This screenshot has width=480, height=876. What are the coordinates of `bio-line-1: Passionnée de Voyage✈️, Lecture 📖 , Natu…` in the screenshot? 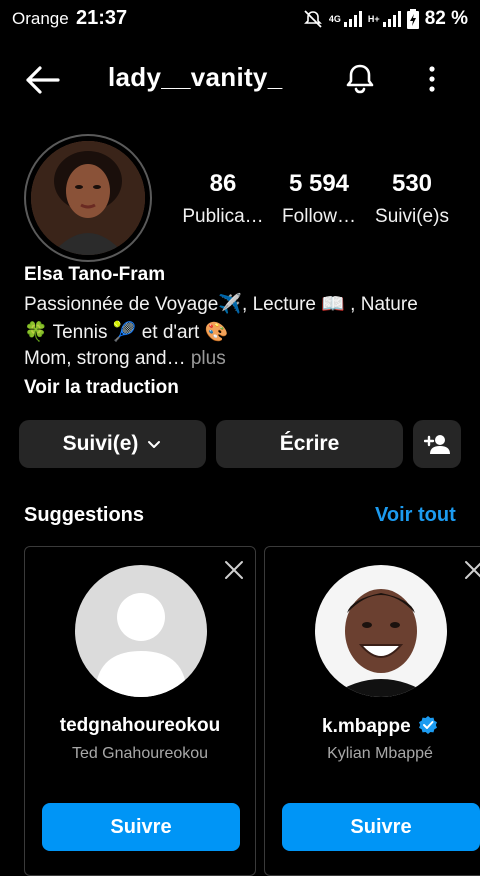 It's located at (221, 304).